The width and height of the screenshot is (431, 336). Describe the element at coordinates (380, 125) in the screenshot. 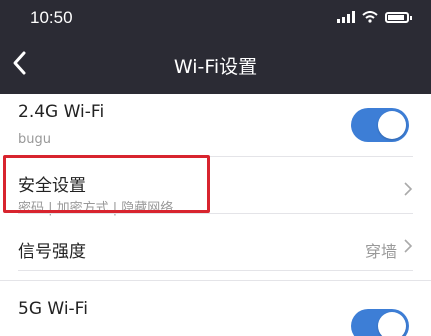

I see `toggle-24g-wifi` at that location.